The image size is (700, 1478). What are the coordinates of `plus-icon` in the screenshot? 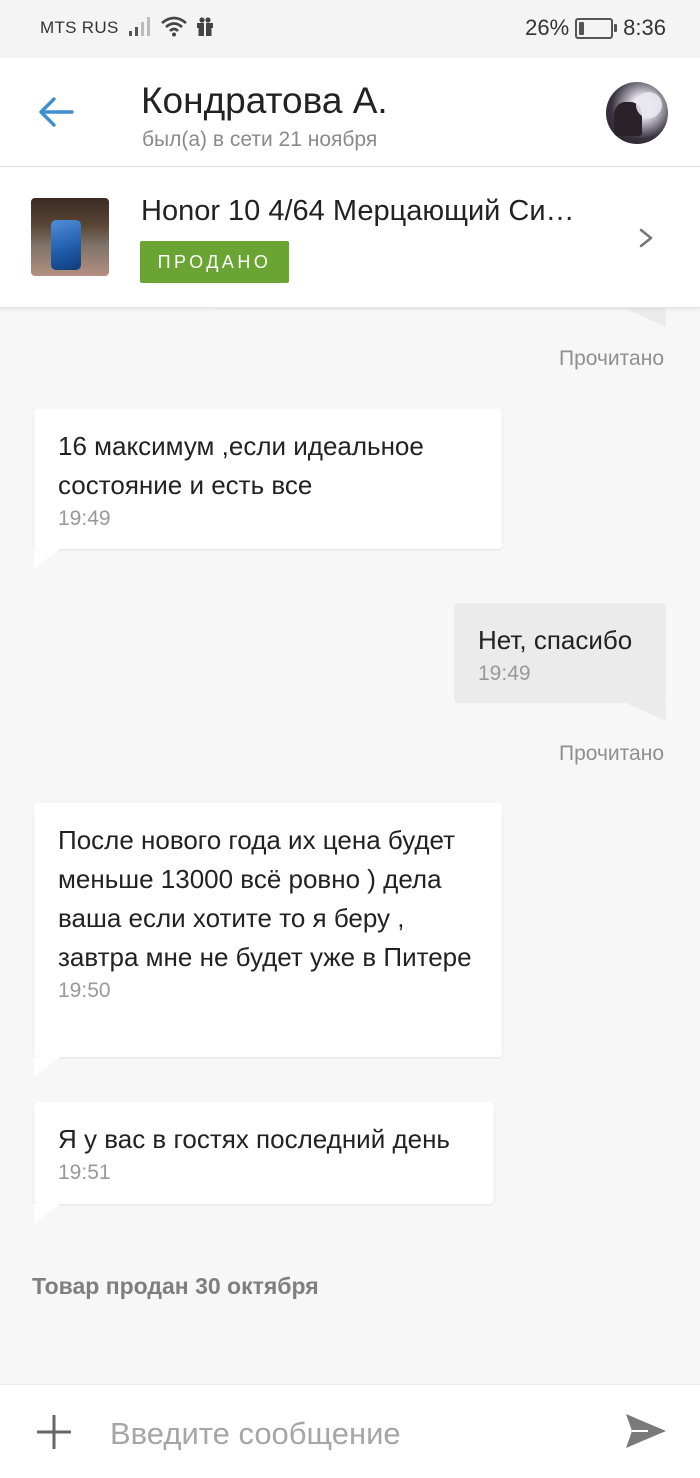 It's located at (54, 1432).